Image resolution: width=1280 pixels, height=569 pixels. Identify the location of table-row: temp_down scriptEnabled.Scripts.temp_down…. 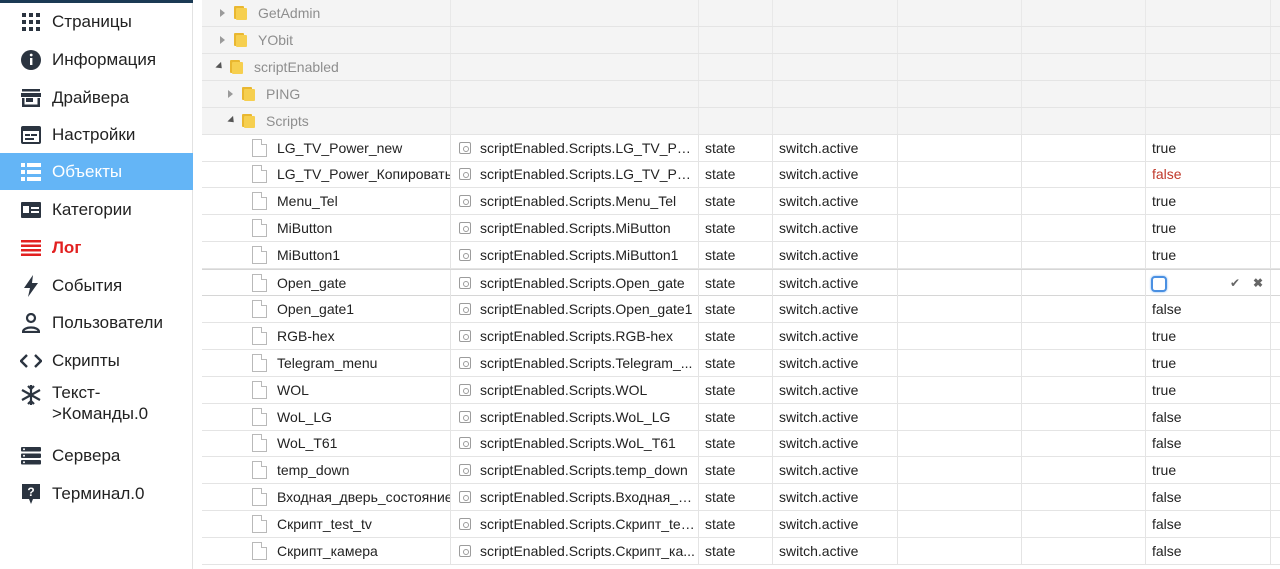
(741, 471).